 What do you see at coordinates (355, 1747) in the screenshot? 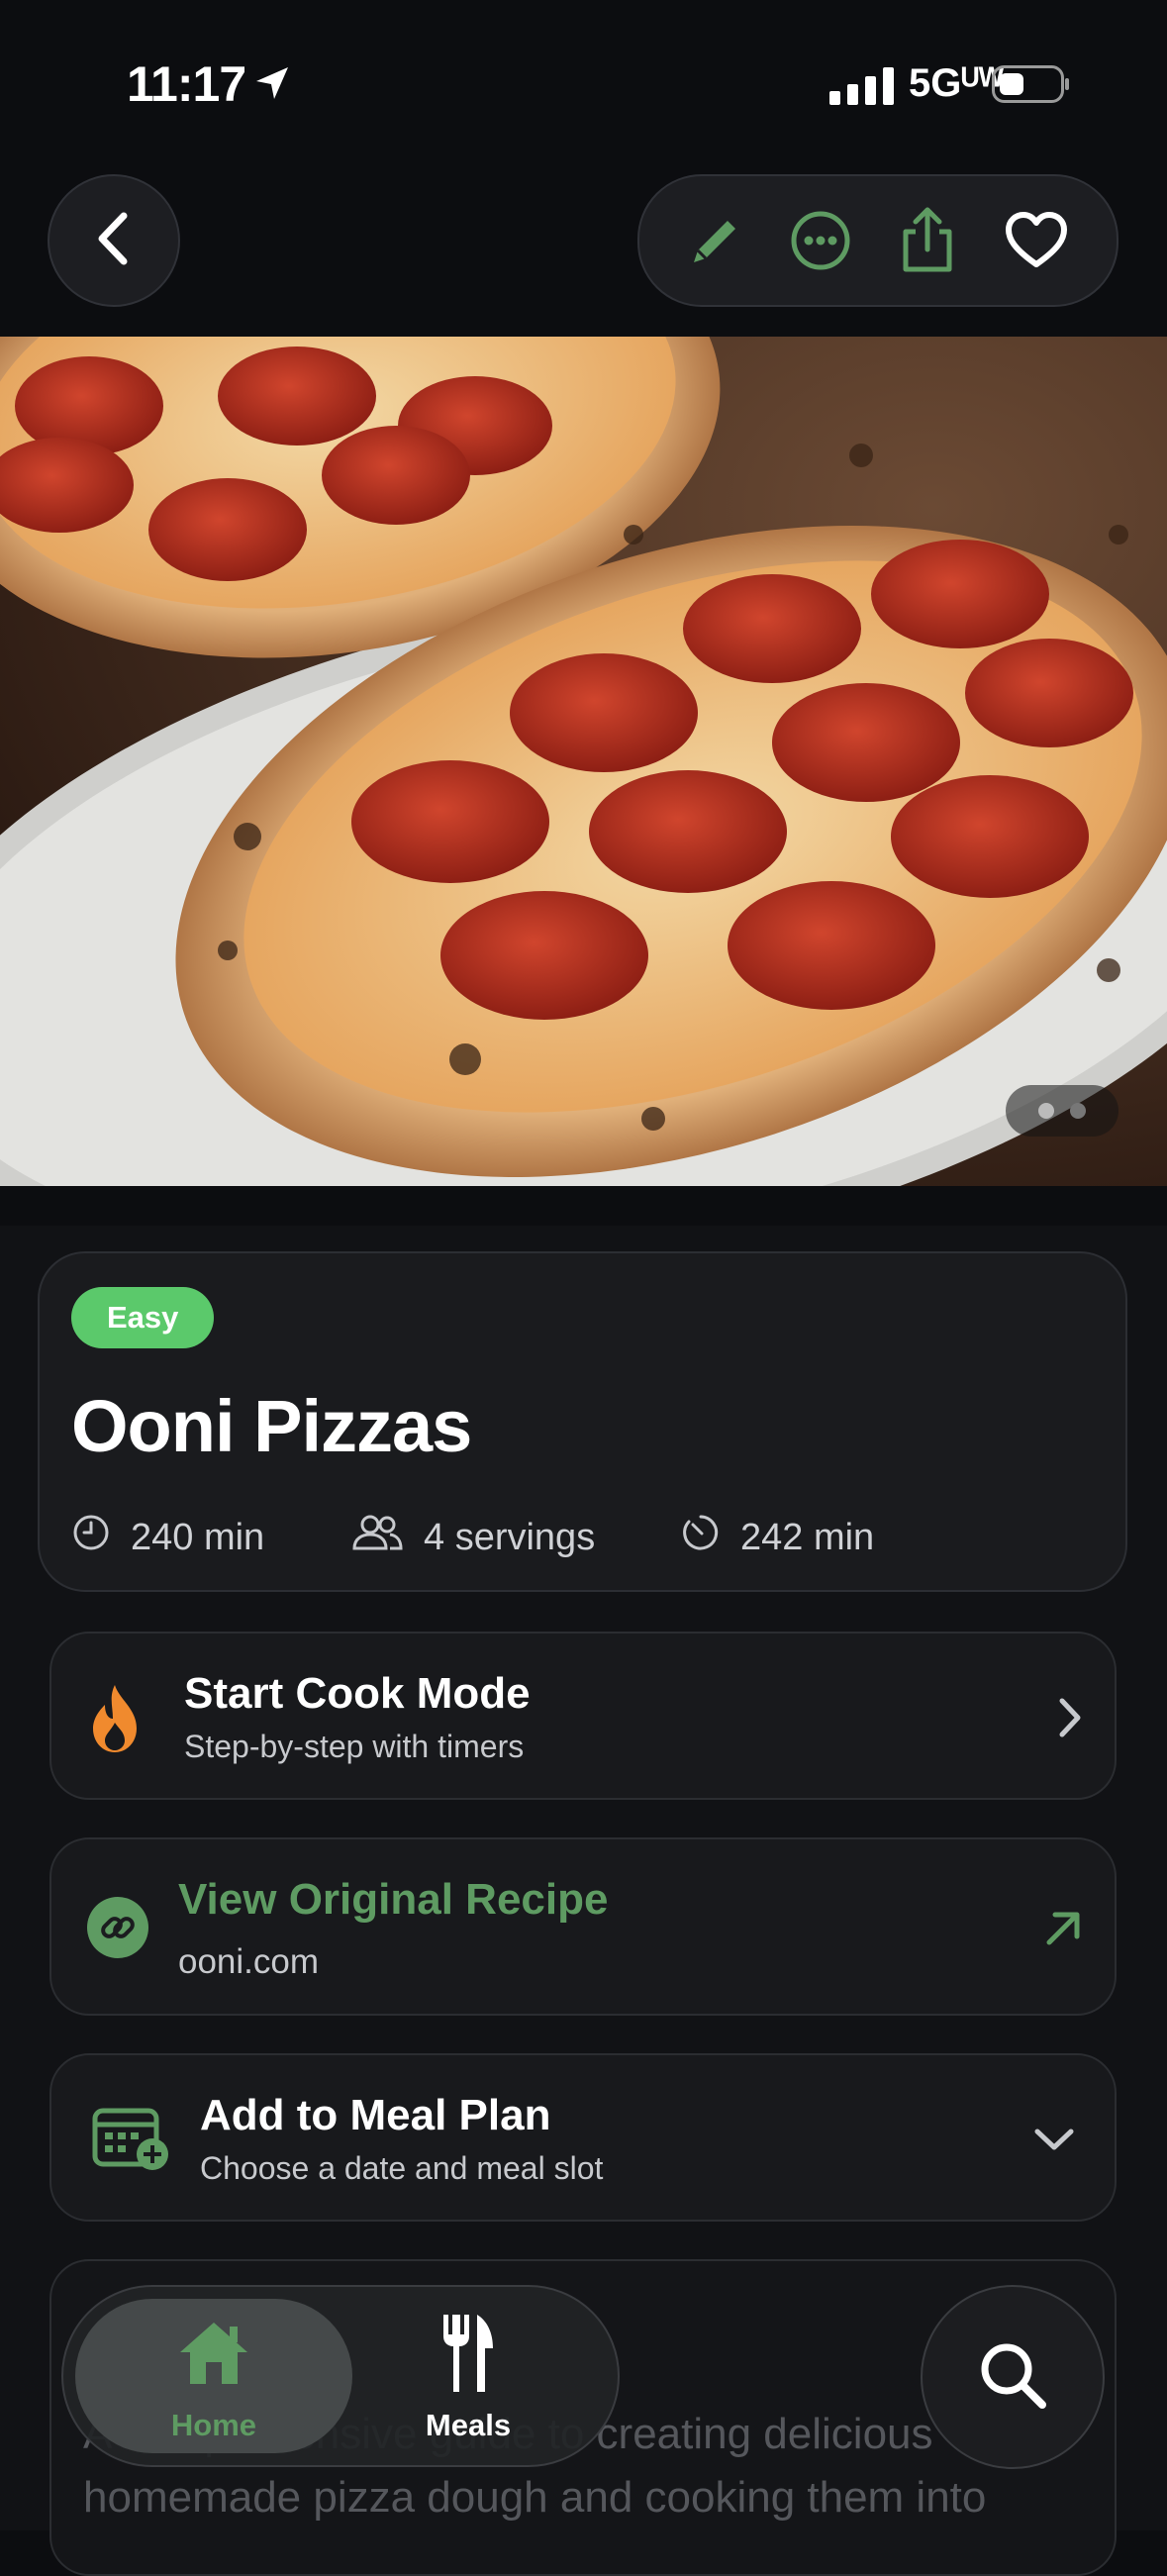
I see `cook-mode-subtitle: Step-by-step with timers` at bounding box center [355, 1747].